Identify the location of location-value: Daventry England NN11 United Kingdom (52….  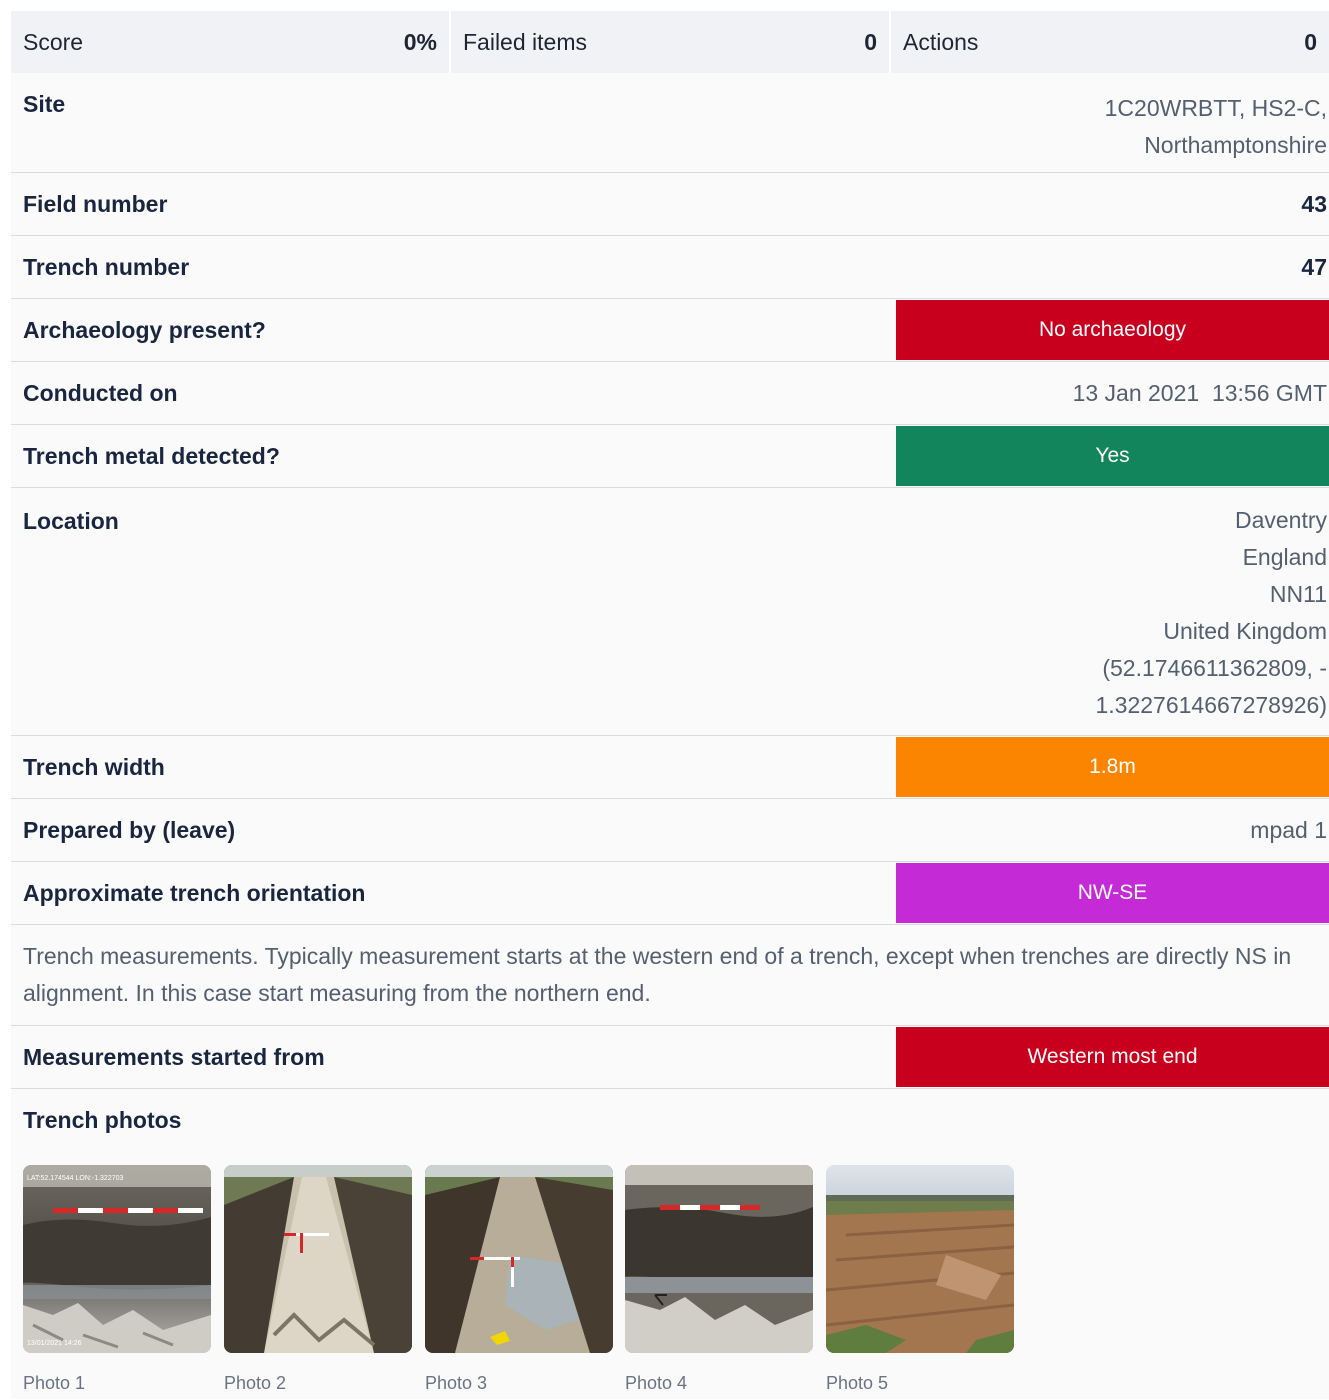
(1212, 606).